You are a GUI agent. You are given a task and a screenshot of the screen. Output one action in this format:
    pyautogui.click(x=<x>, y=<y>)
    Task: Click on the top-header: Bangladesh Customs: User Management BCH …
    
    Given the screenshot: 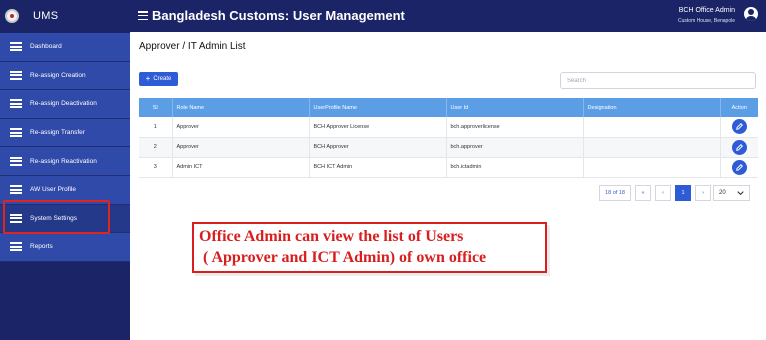 What is the action you would take?
    pyautogui.click(x=448, y=16)
    